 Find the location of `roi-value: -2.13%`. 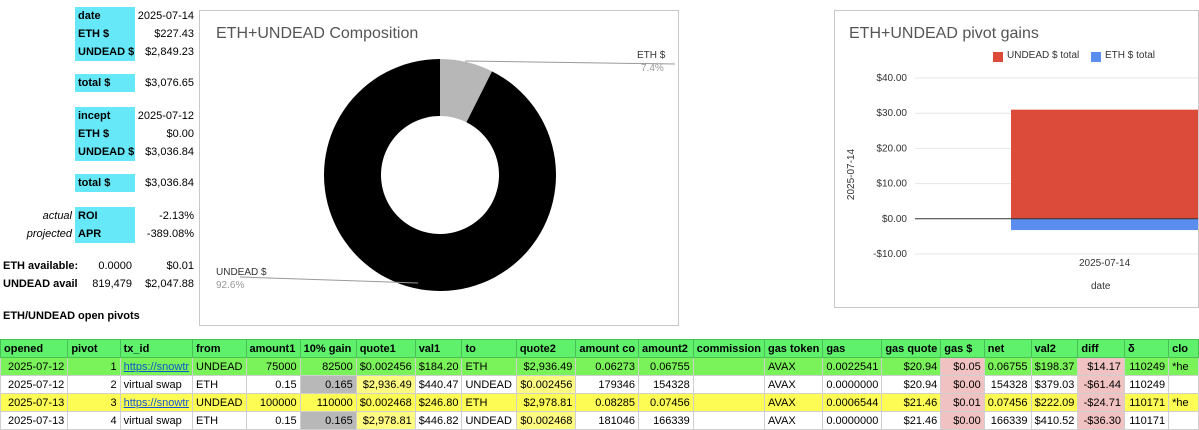

roi-value: -2.13% is located at coordinates (166, 216).